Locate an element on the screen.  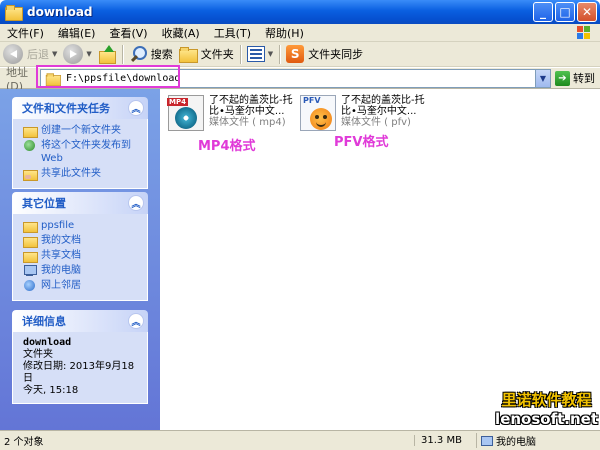
place-label: ppsfile is located at coordinates (58, 225).